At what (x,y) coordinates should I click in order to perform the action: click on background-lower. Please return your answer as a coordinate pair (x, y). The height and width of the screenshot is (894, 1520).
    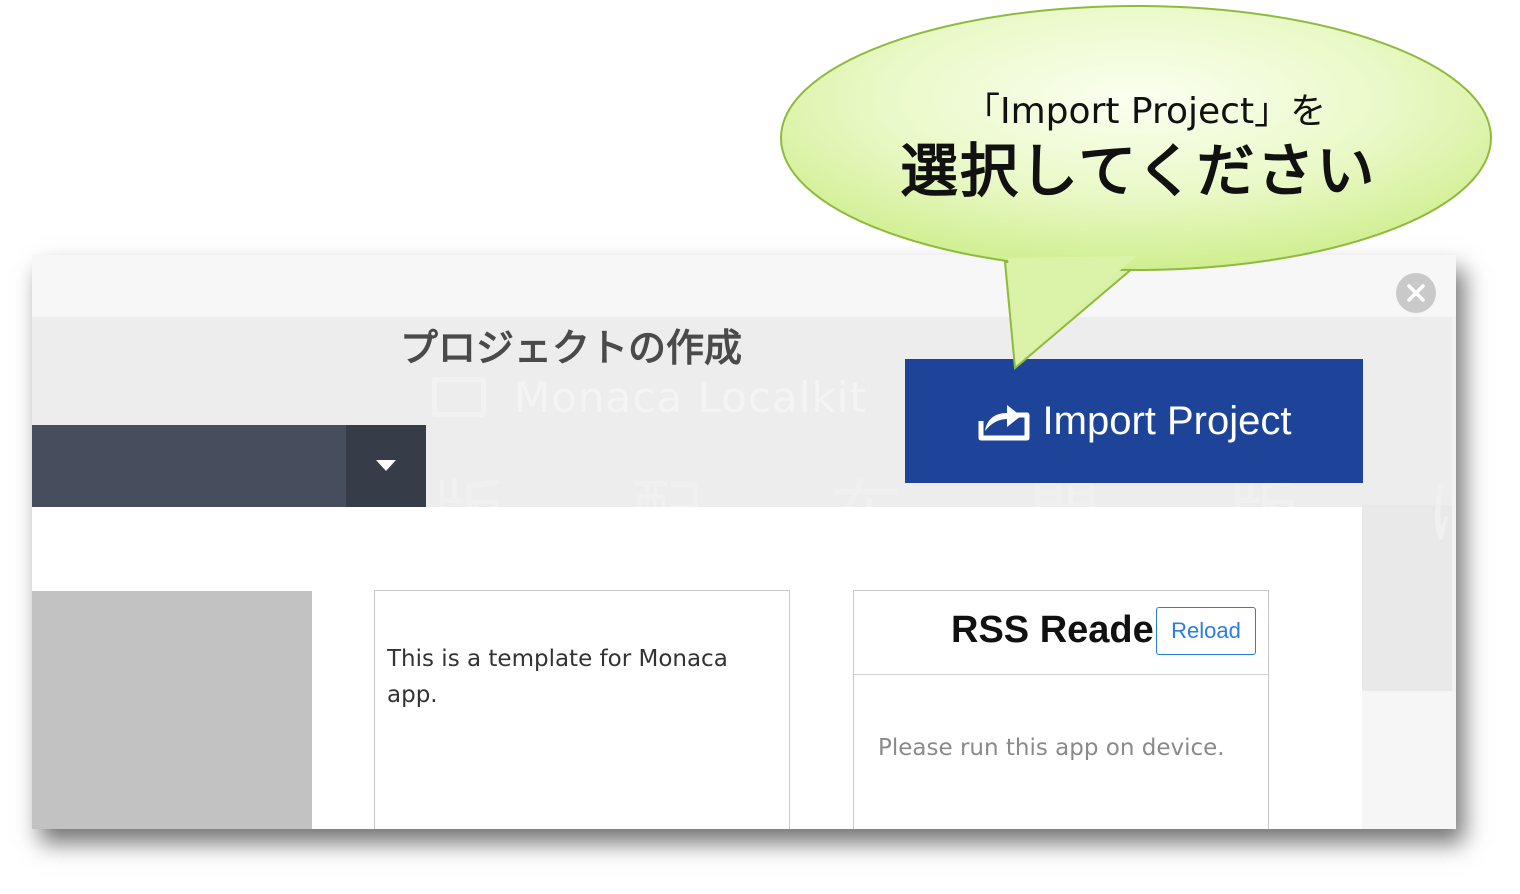
    Looking at the image, I should click on (1409, 760).